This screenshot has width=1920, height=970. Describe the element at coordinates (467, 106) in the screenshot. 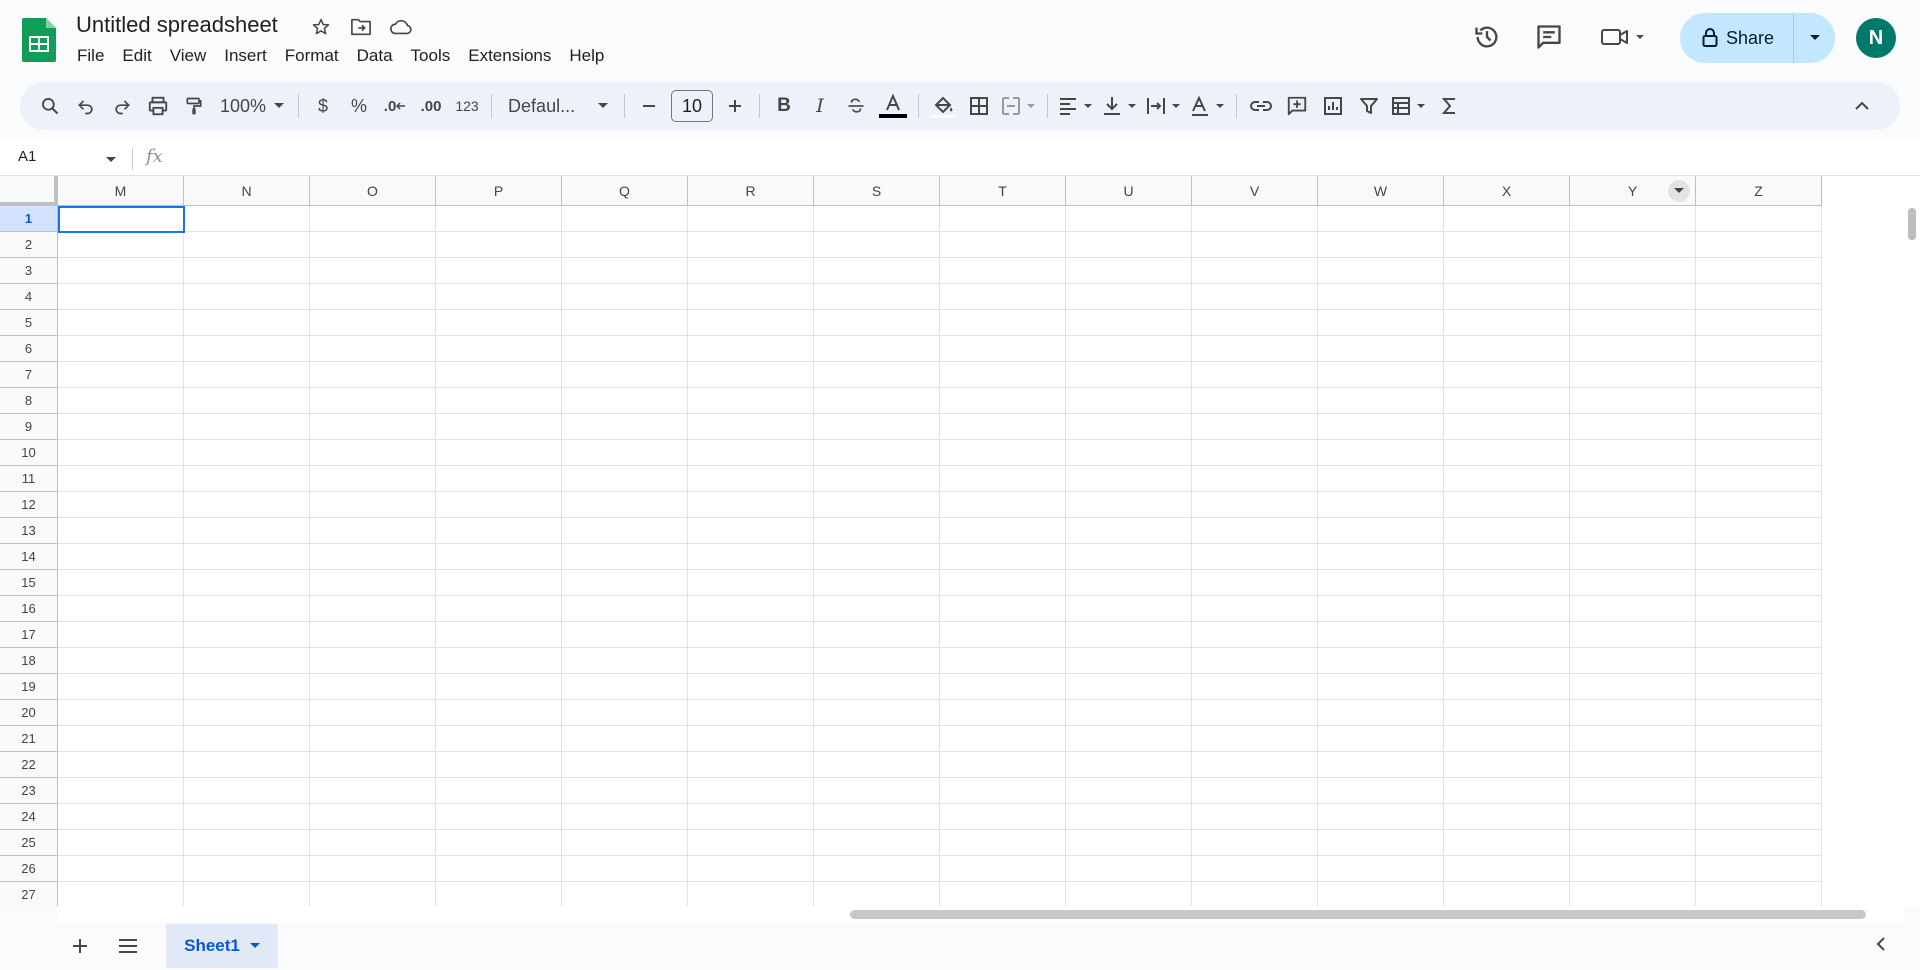

I see `more-formats-button: 123` at that location.